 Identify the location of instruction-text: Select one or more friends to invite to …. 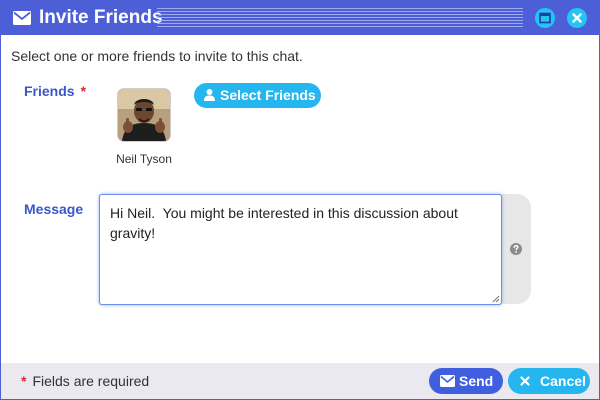
(157, 56).